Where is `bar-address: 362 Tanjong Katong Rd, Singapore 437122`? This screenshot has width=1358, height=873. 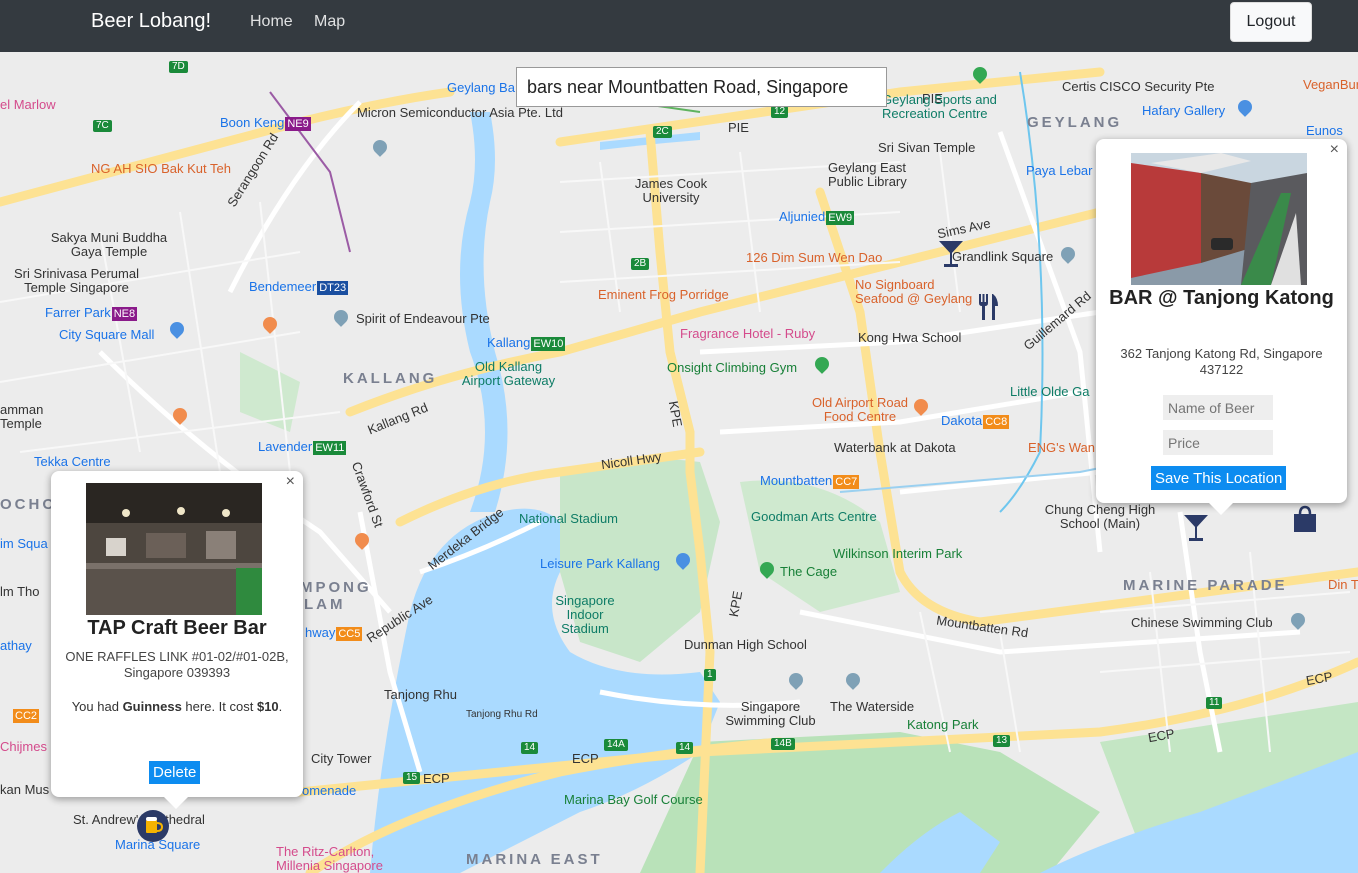 bar-address: 362 Tanjong Katong Rd, Singapore 437122 is located at coordinates (1221, 361).